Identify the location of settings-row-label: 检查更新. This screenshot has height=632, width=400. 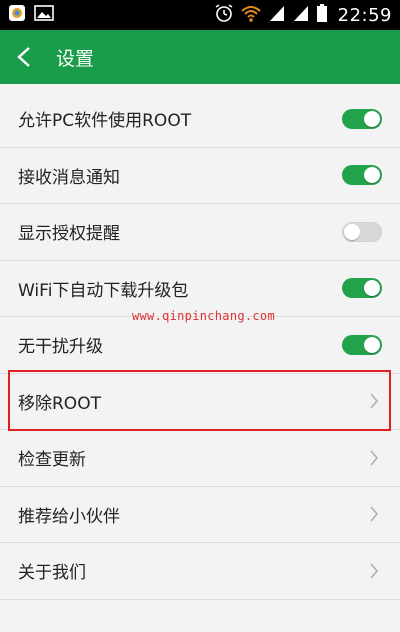
(52, 460).